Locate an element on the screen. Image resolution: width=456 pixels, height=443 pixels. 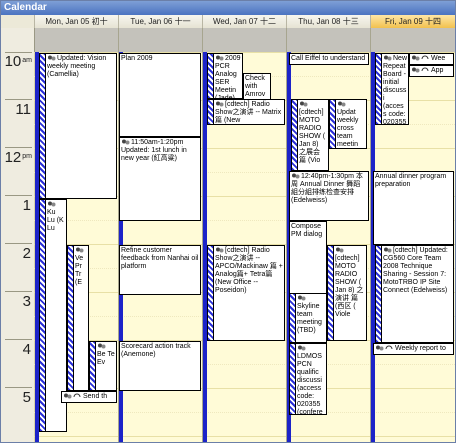
time-column: 10am 11 12pm 1 2 3 4 5 is located at coordinates (18, 235).